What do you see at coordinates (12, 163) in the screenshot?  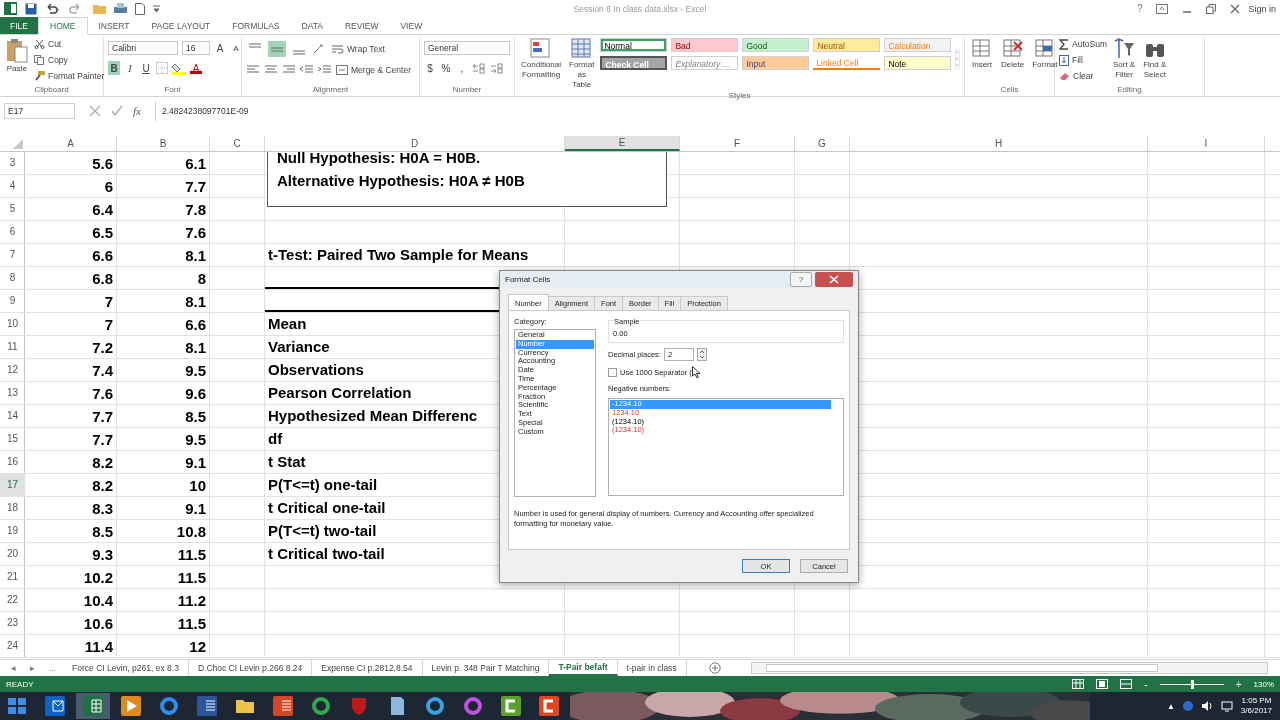 I see `row-header: 3` at bounding box center [12, 163].